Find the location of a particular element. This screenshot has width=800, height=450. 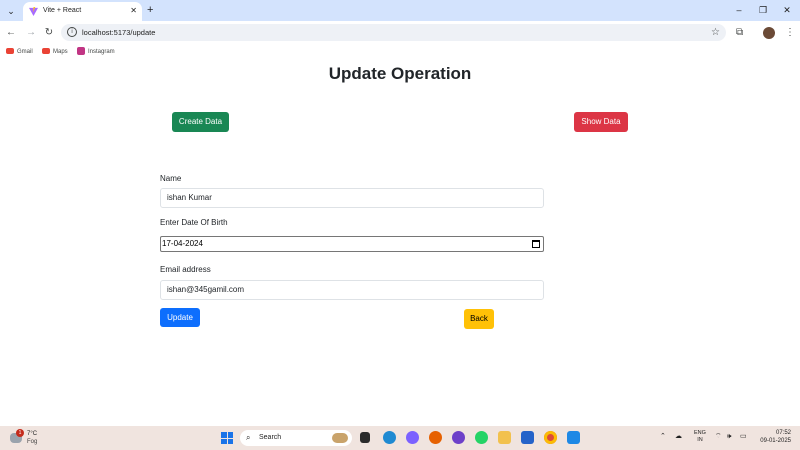

address-url: localhost:5173/update is located at coordinates (118, 32).